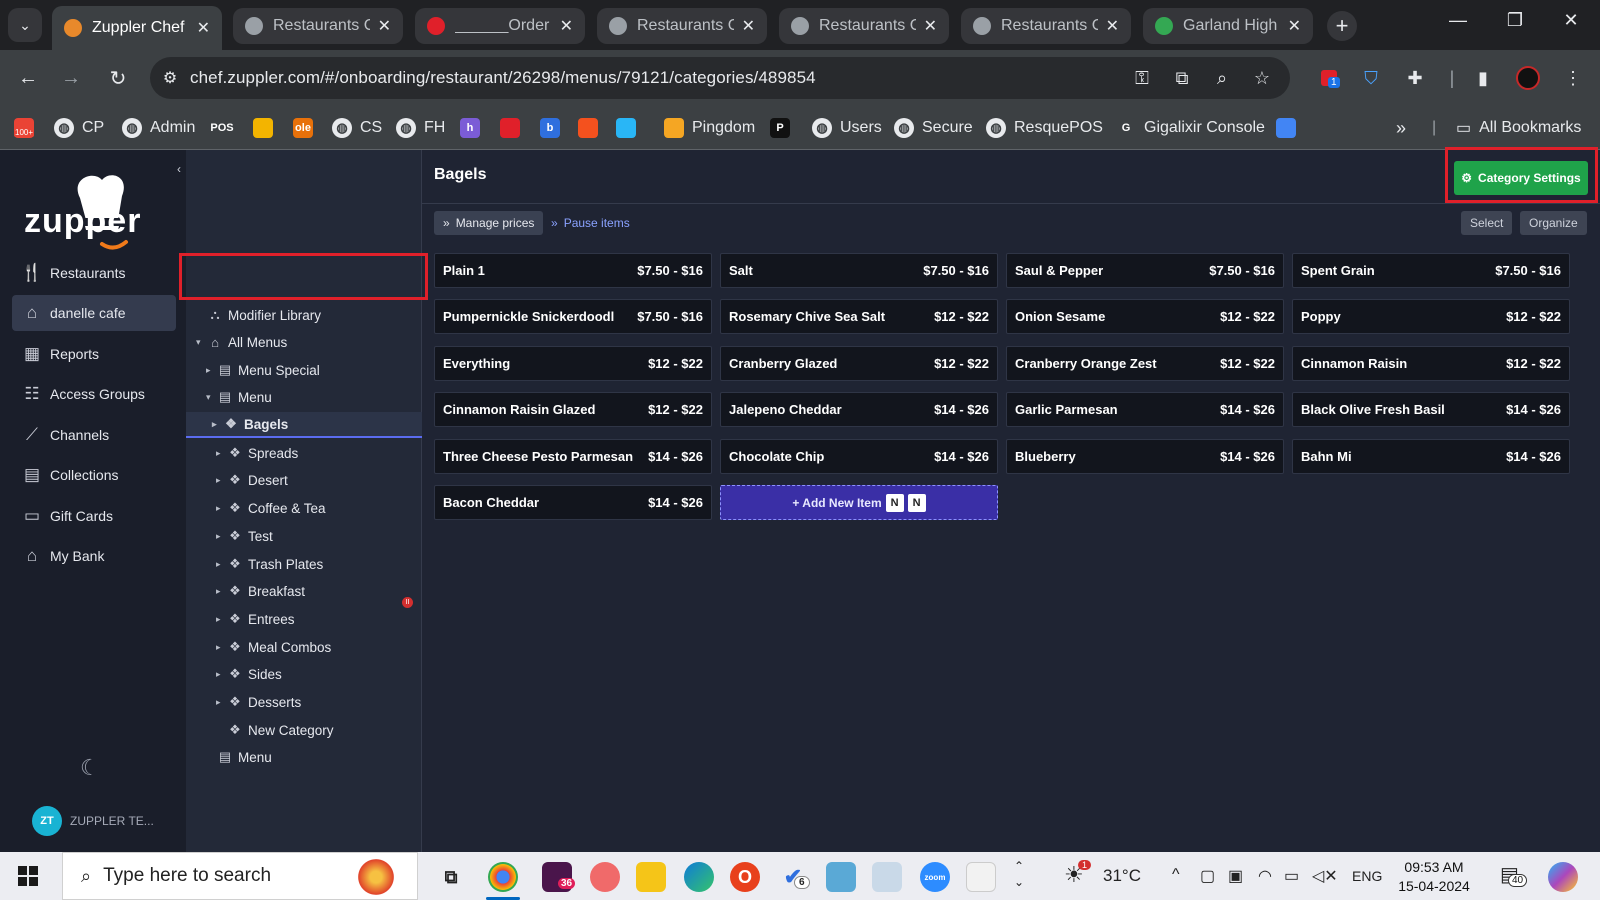 The image size is (1600, 900). I want to click on zoom-app-icon: zoom, so click(935, 877).